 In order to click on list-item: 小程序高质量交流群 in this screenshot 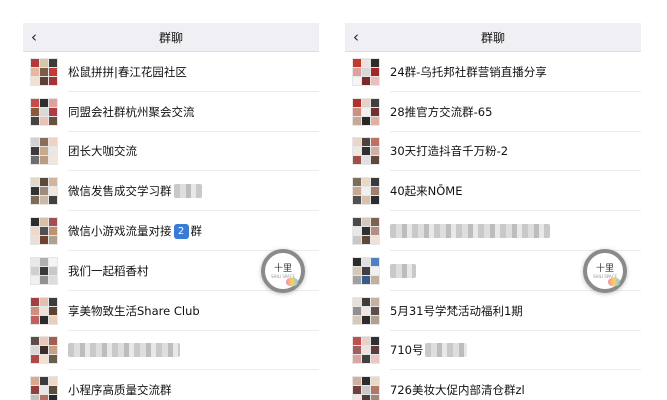, I will do `click(171, 385)`.